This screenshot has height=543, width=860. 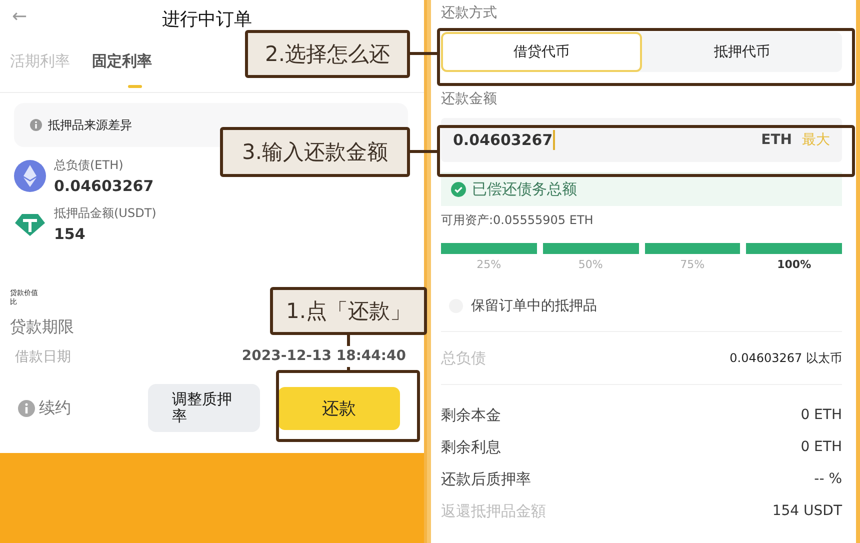 I want to click on adjust-ratio-button: 调整质押率, so click(x=204, y=408).